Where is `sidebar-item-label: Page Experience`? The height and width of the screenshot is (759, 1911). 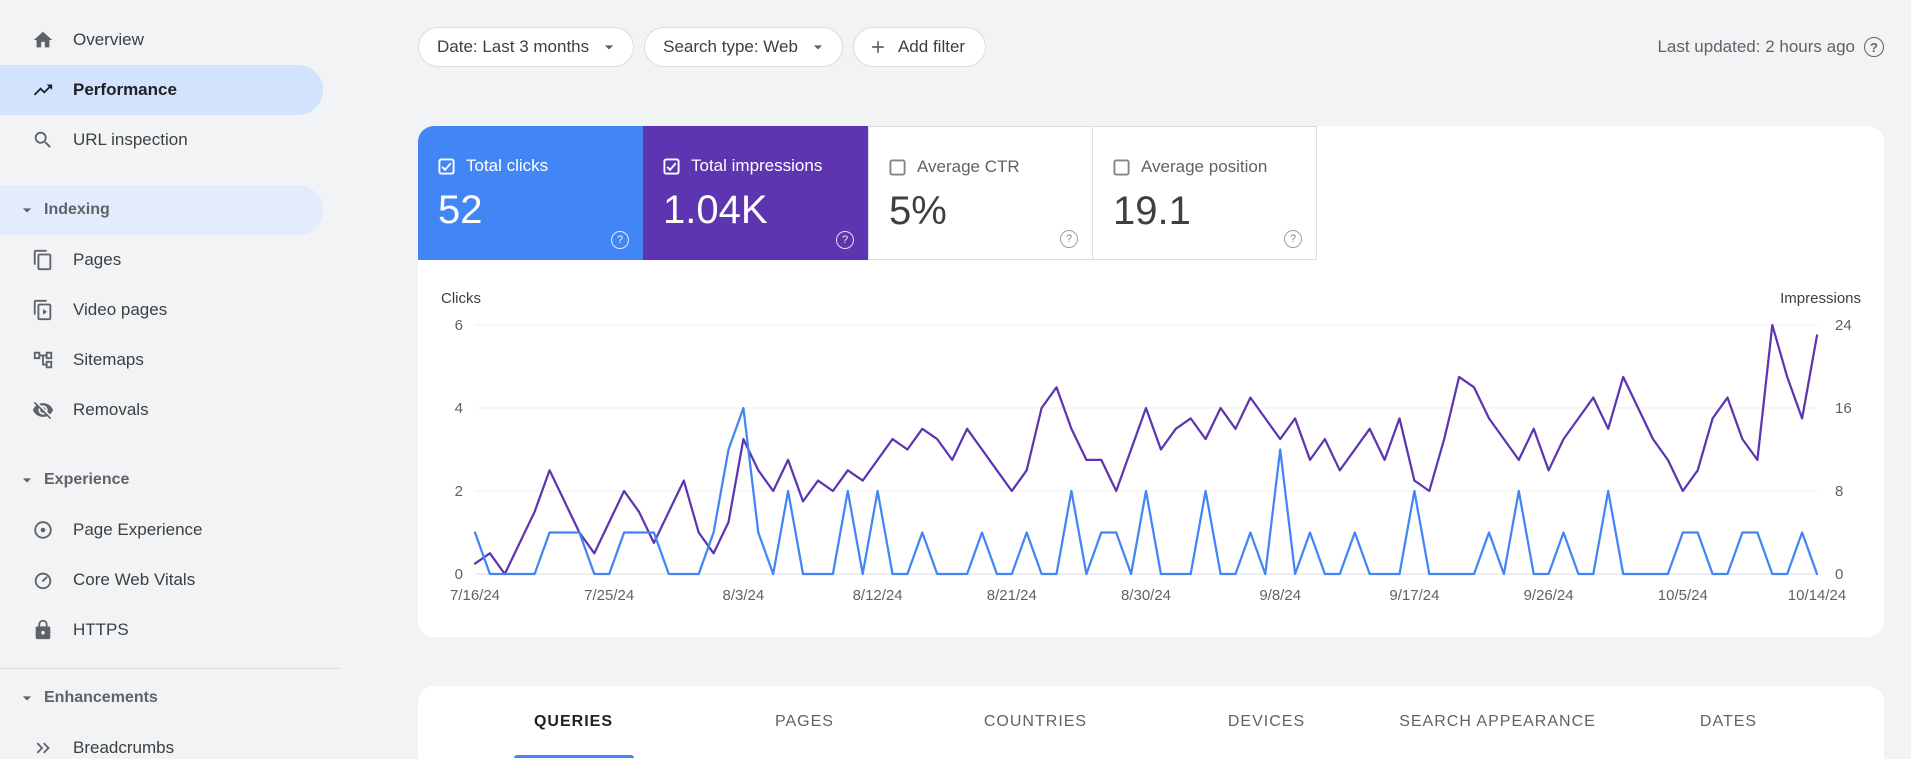
sidebar-item-label: Page Experience is located at coordinates (138, 529).